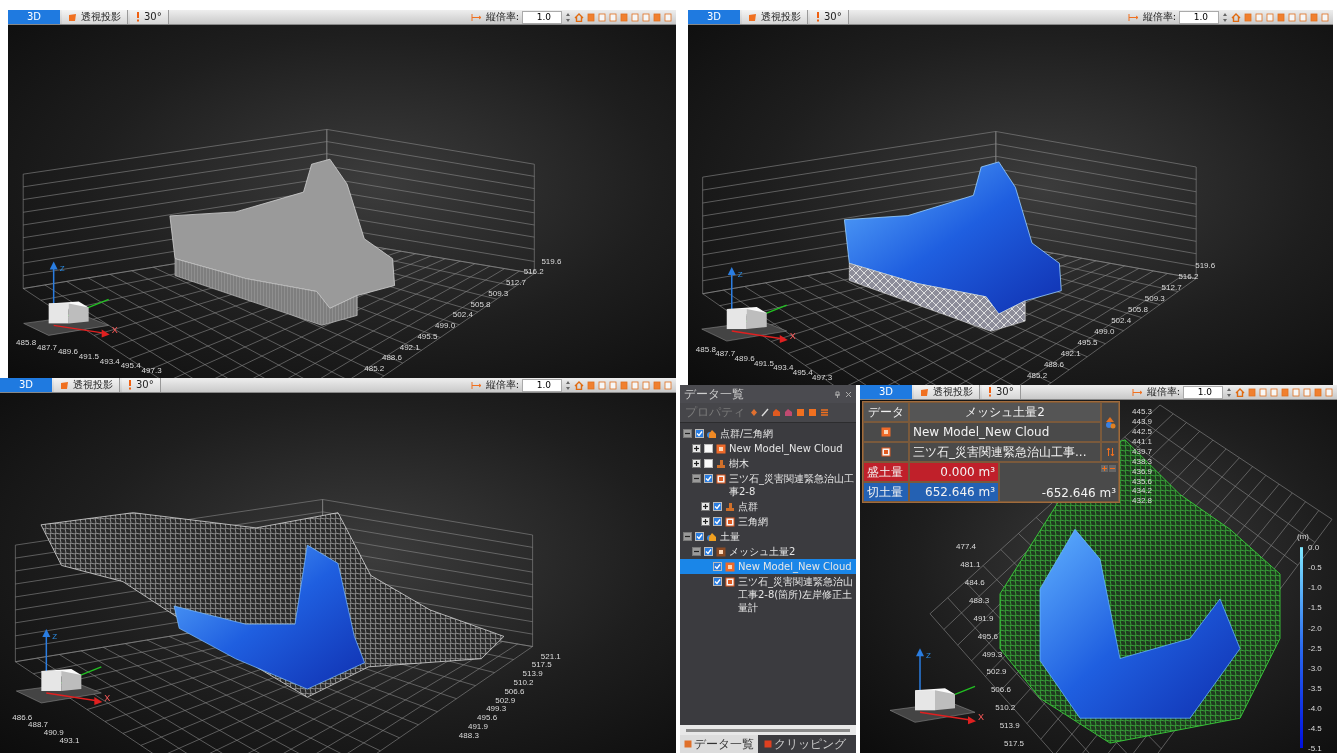  What do you see at coordinates (970, 565) in the screenshot?
I see `axis-tick-label: 481.1` at bounding box center [970, 565].